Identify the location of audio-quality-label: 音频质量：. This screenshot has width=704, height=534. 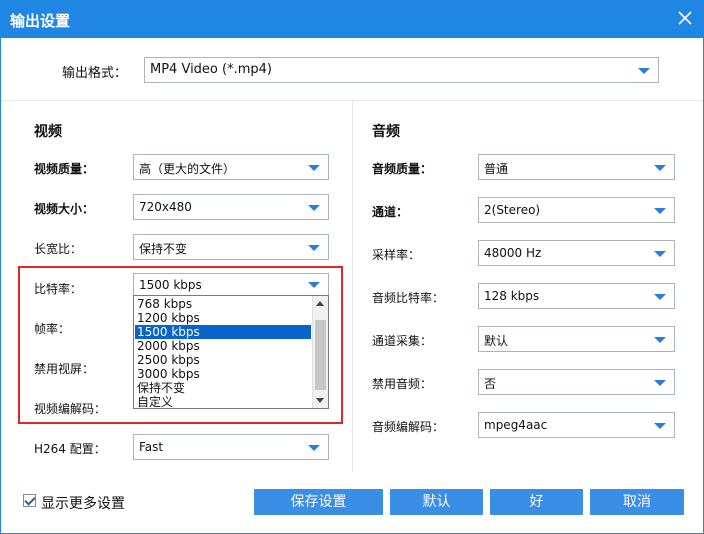
(402, 169).